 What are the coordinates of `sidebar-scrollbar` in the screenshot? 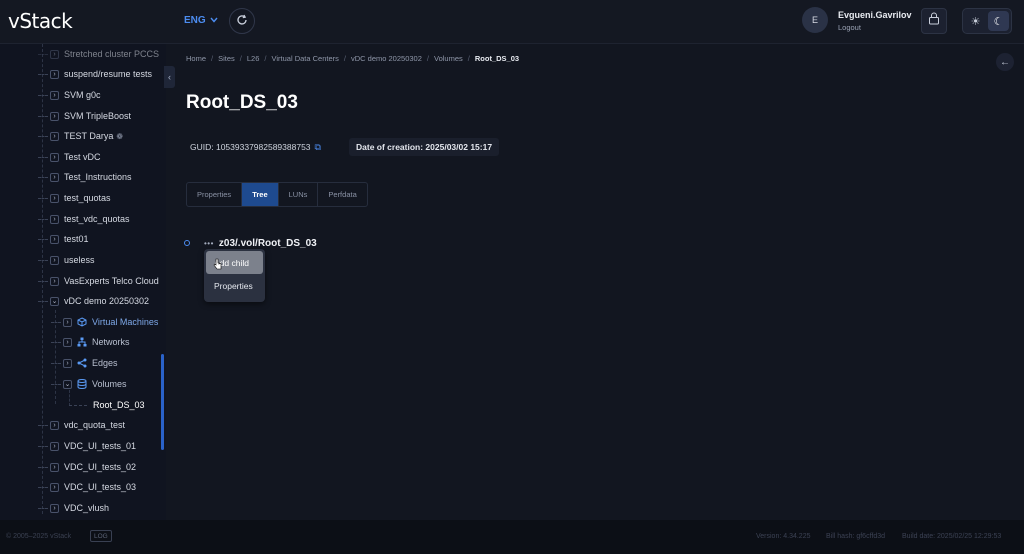 It's located at (162, 402).